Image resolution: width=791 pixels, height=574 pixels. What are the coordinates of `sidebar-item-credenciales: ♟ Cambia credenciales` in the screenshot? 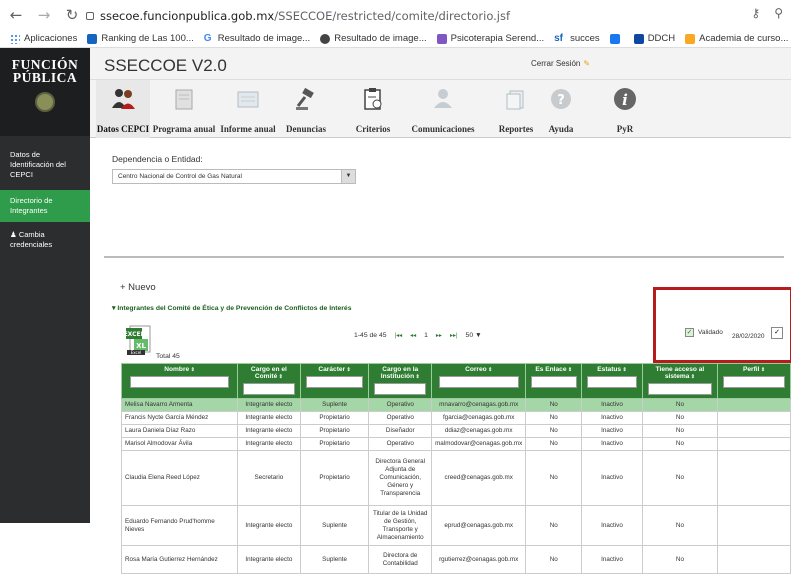 It's located at (45, 240).